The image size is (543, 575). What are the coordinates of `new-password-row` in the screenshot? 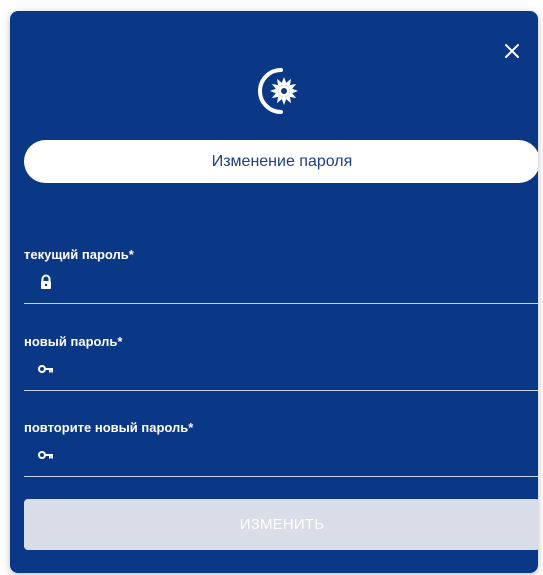 It's located at (281, 370).